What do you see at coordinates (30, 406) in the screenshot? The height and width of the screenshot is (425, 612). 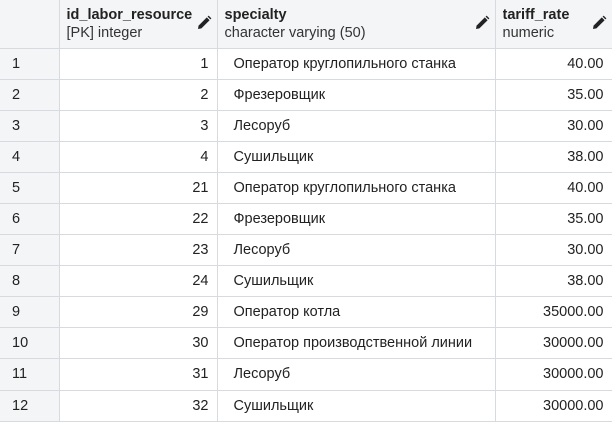 I see `row-number: 12` at bounding box center [30, 406].